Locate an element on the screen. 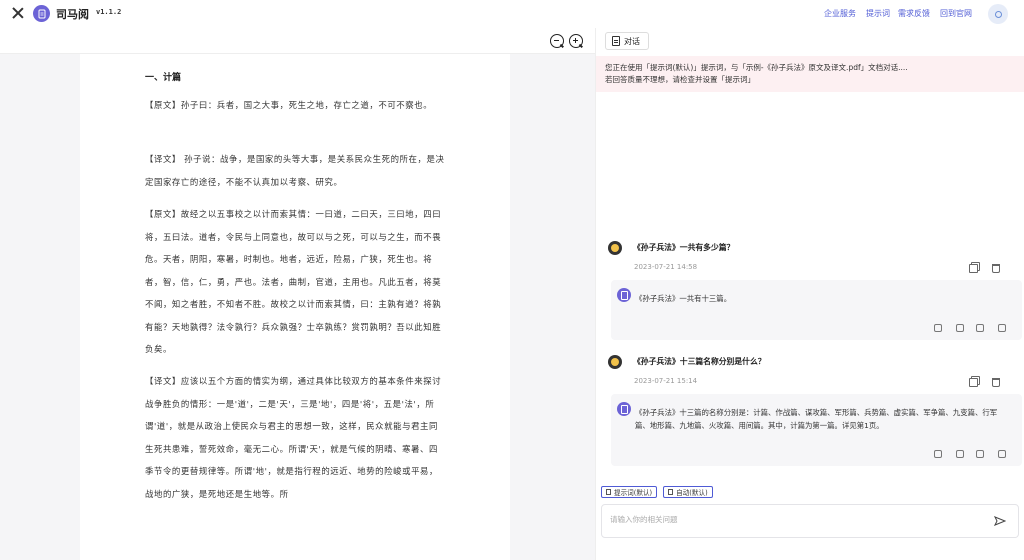 The image size is (1024, 560). paragraph: 【原文】孙子曰：兵者，国之大事，死生之地，存亡之道，不可不察也。 is located at coordinates (289, 105).